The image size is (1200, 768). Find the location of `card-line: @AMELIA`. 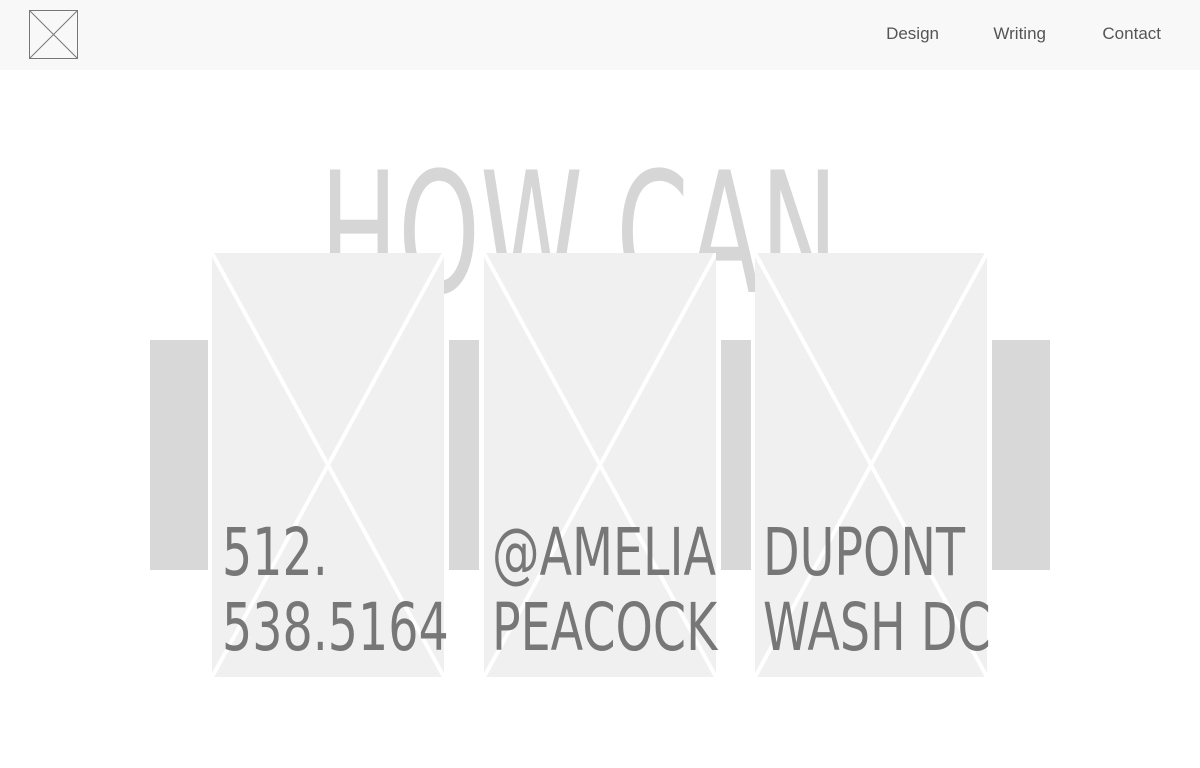

card-line: @AMELIA is located at coordinates (604, 552).